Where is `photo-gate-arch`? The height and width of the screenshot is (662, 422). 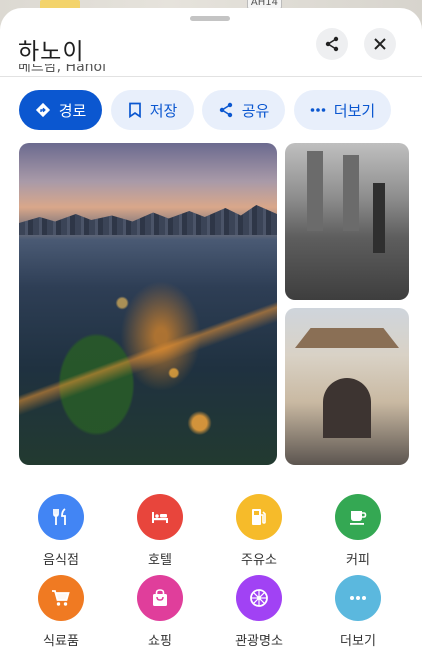
photo-gate-arch is located at coordinates (347, 408).